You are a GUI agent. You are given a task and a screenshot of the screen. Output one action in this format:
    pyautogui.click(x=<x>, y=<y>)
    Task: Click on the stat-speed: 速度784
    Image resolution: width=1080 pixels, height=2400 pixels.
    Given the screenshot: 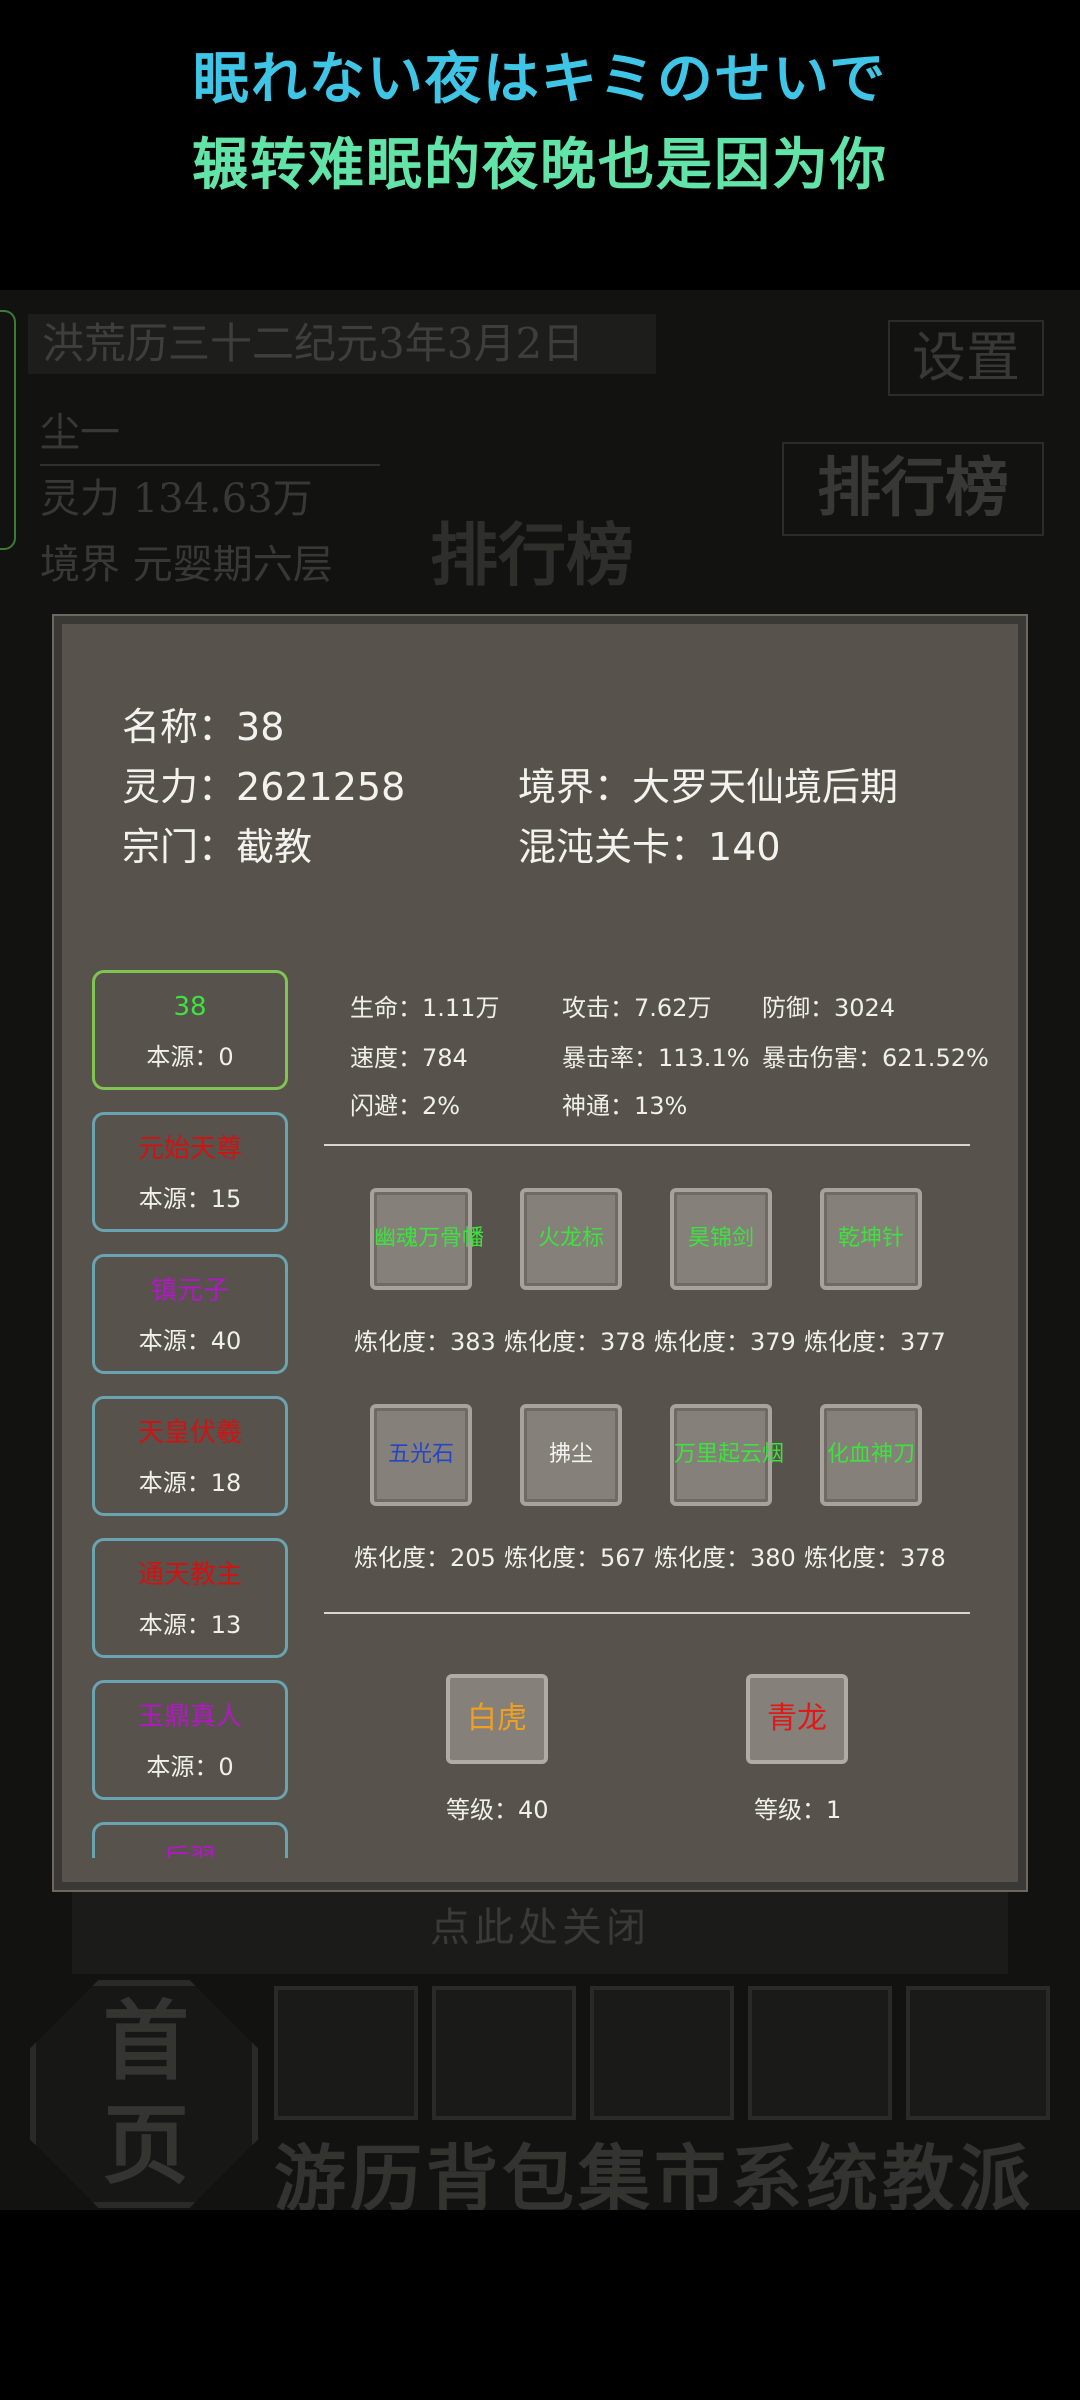 What is the action you would take?
    pyautogui.click(x=409, y=1055)
    